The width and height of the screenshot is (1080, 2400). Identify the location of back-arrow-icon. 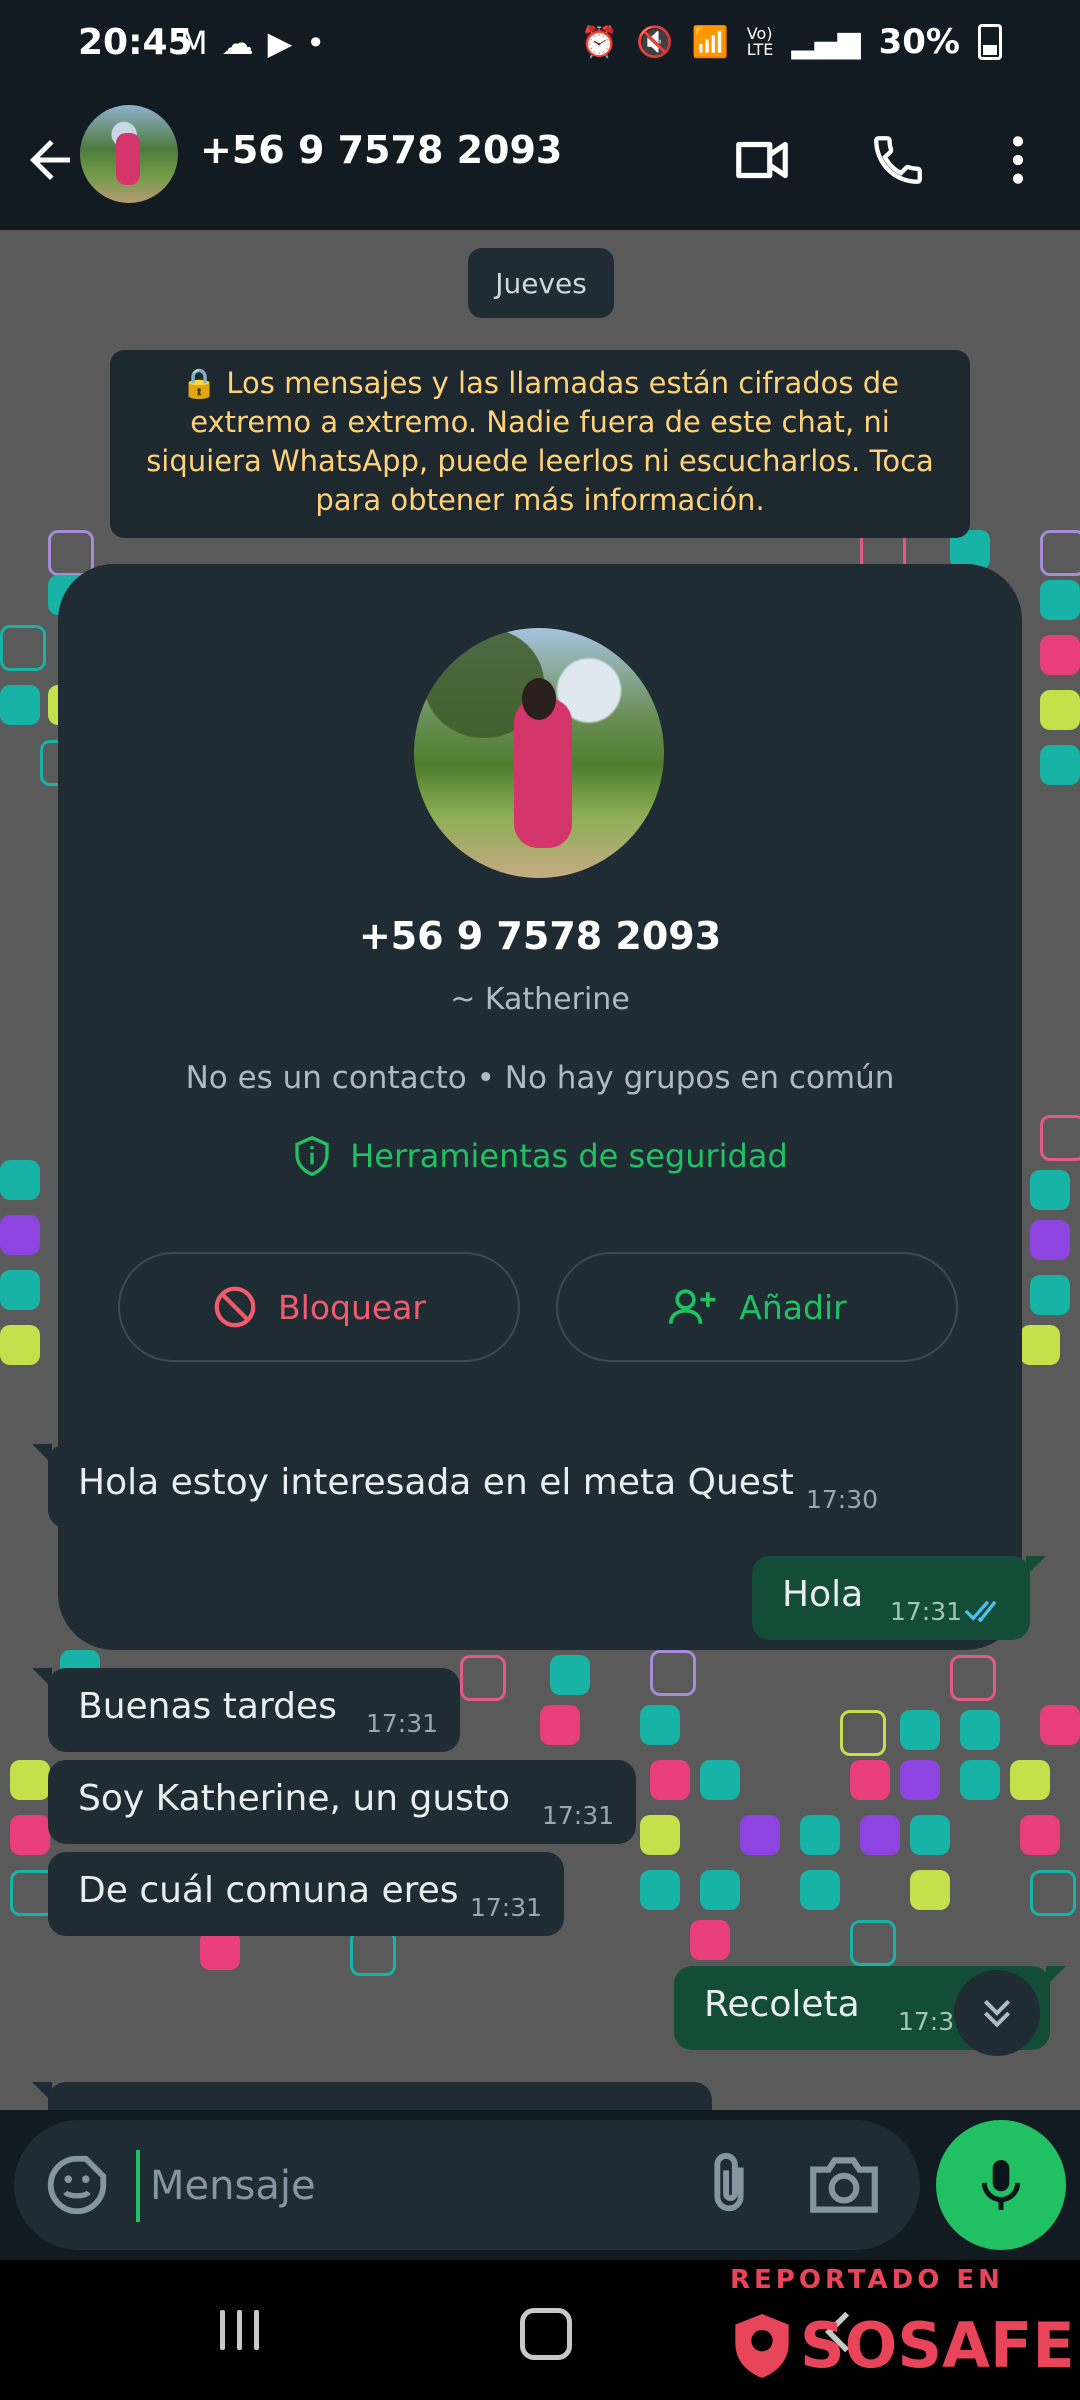
(50, 160).